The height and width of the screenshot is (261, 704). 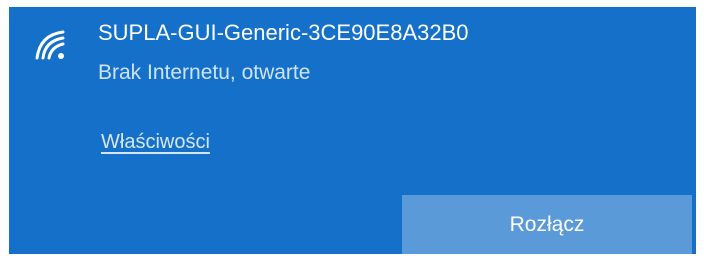 I want to click on network-status: Brak Internetu, otwarte, so click(x=204, y=72).